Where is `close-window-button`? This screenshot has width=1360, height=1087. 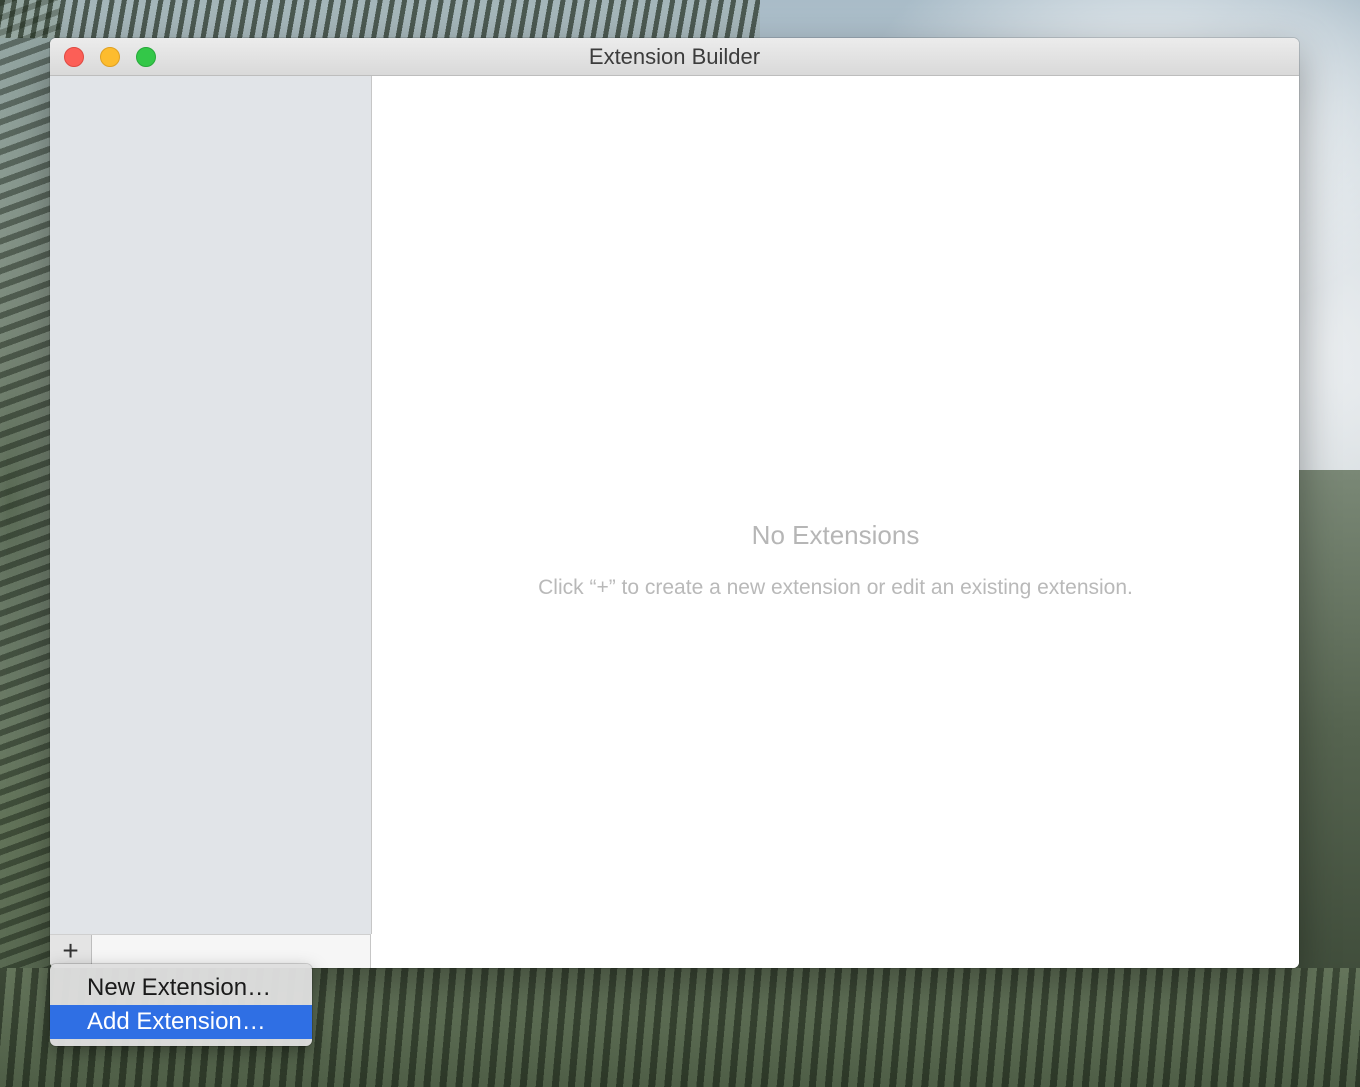 close-window-button is located at coordinates (74, 57).